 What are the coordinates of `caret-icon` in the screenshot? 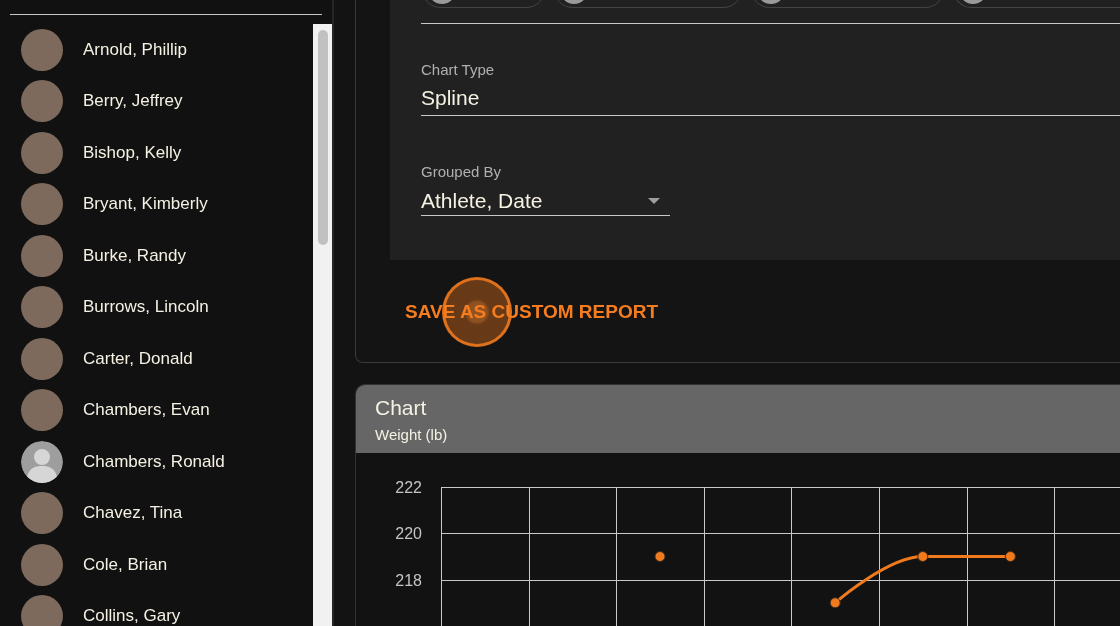 It's located at (654, 200).